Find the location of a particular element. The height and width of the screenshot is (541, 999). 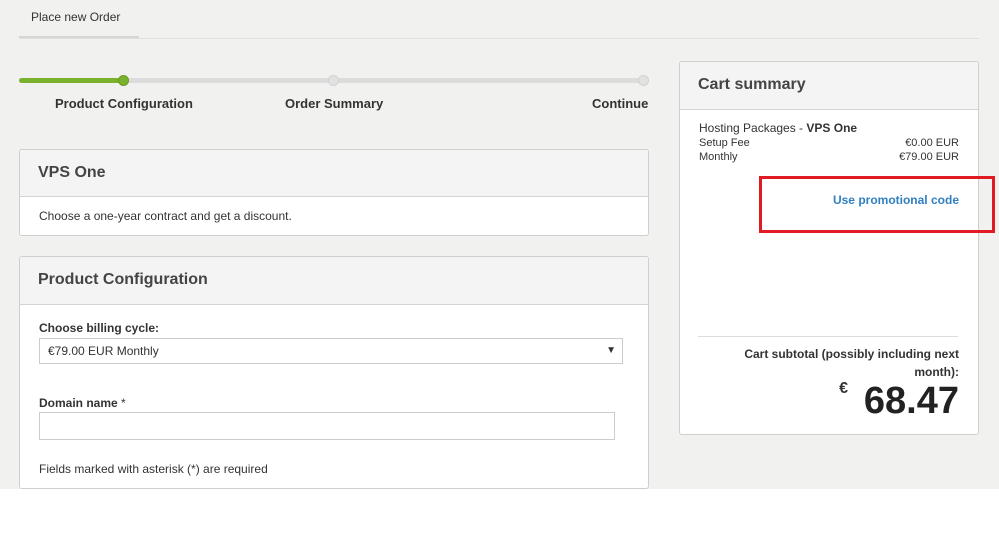

step-label-product-configuration: Product Configuration is located at coordinates (124, 103).